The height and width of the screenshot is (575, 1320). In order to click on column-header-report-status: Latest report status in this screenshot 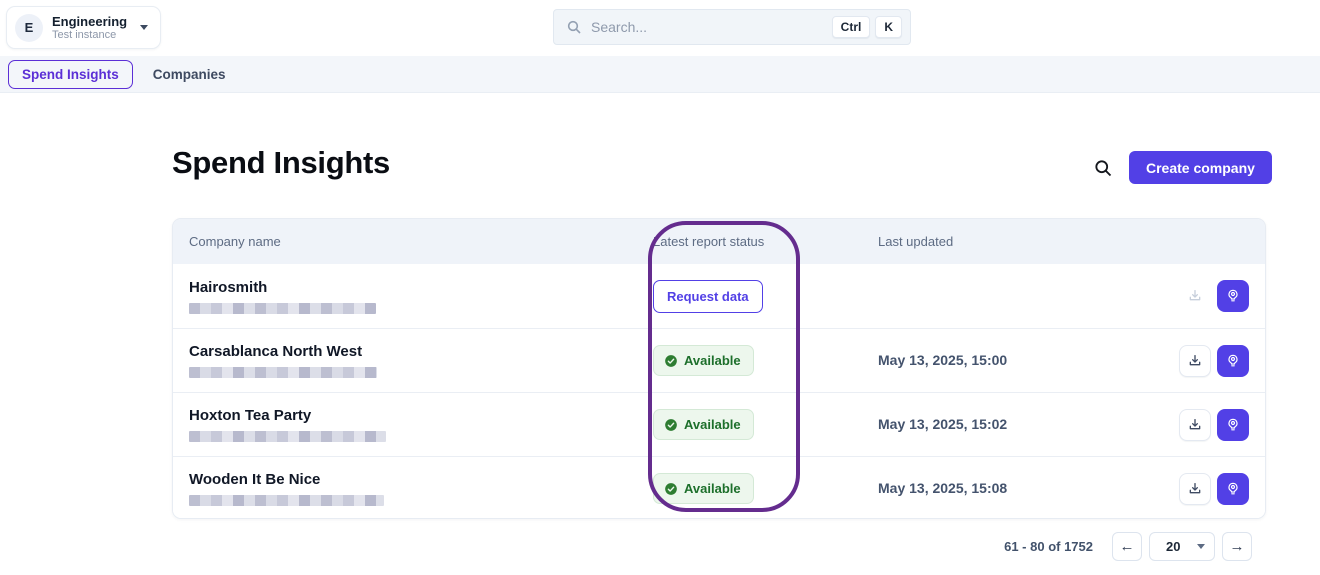, I will do `click(709, 241)`.